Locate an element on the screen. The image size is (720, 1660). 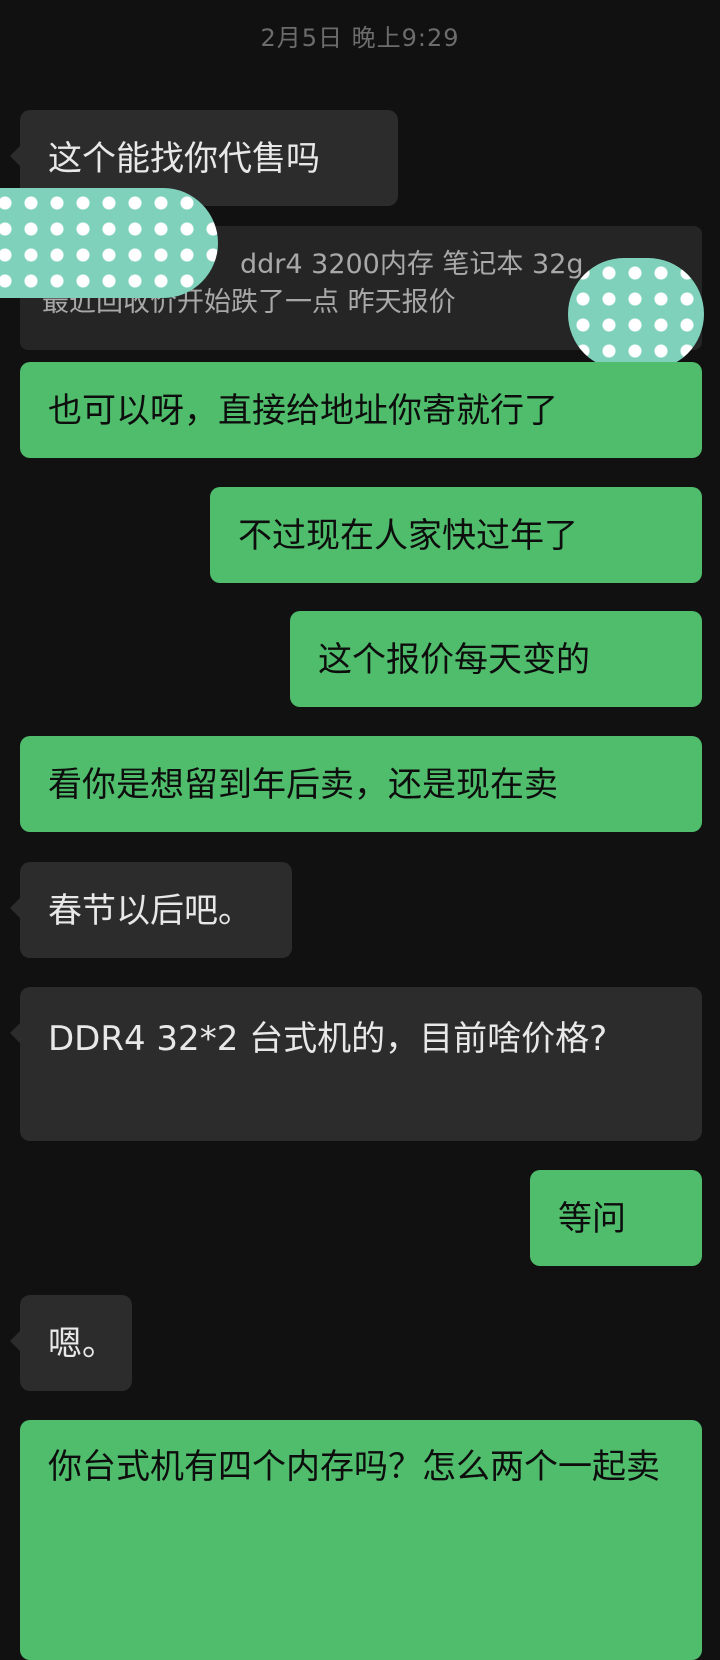
message-text: 春节以后吧。 is located at coordinates (150, 911).